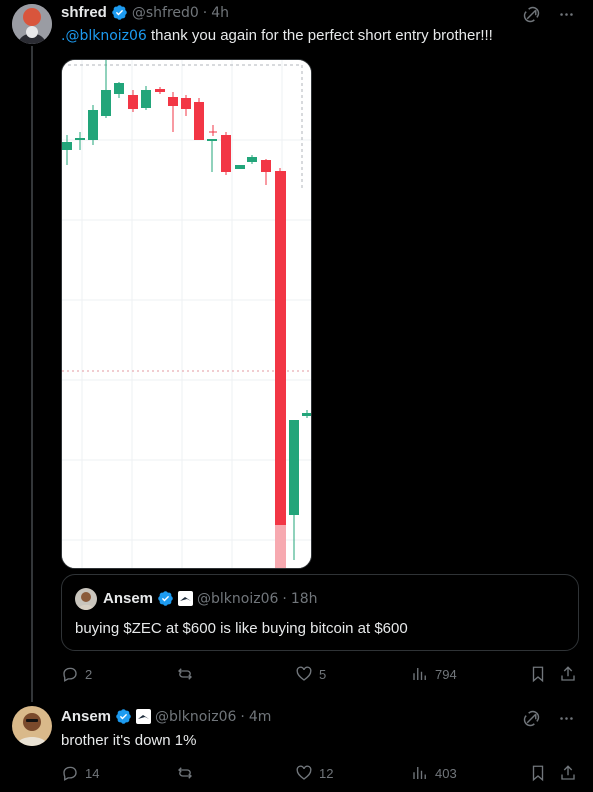 This screenshot has height=792, width=593. Describe the element at coordinates (434, 773) in the screenshot. I see `views-button: 403` at that location.